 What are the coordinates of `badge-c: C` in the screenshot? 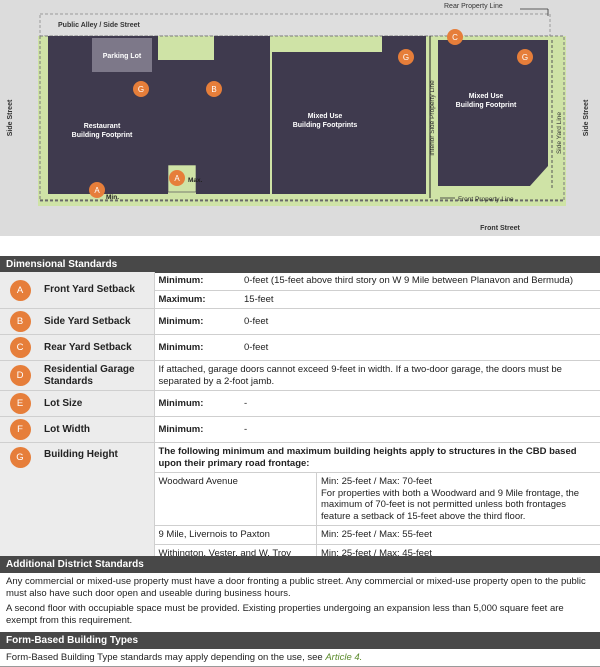 It's located at (20, 347).